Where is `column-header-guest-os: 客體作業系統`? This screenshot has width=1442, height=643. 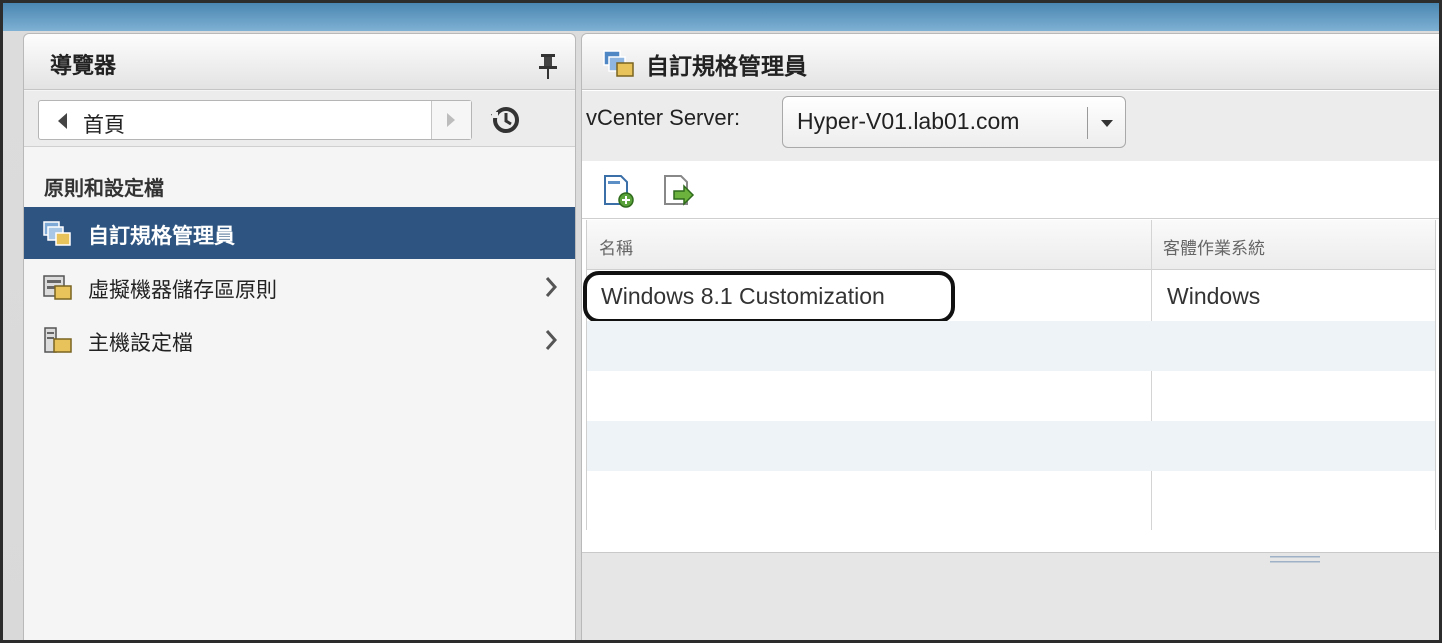
column-header-guest-os: 客體作業系統 is located at coordinates (1214, 246).